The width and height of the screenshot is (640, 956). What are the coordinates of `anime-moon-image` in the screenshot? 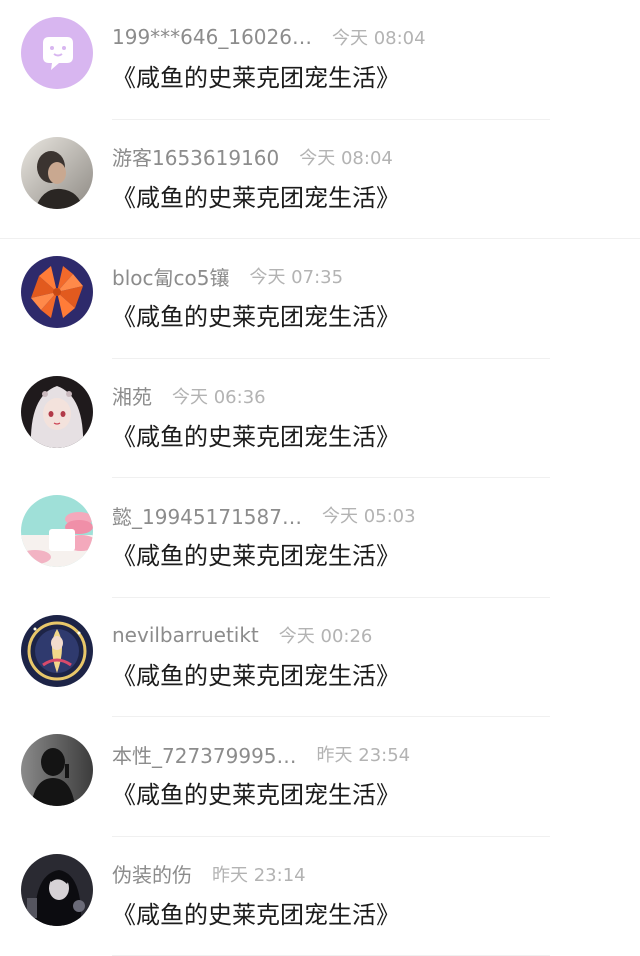 It's located at (57, 651).